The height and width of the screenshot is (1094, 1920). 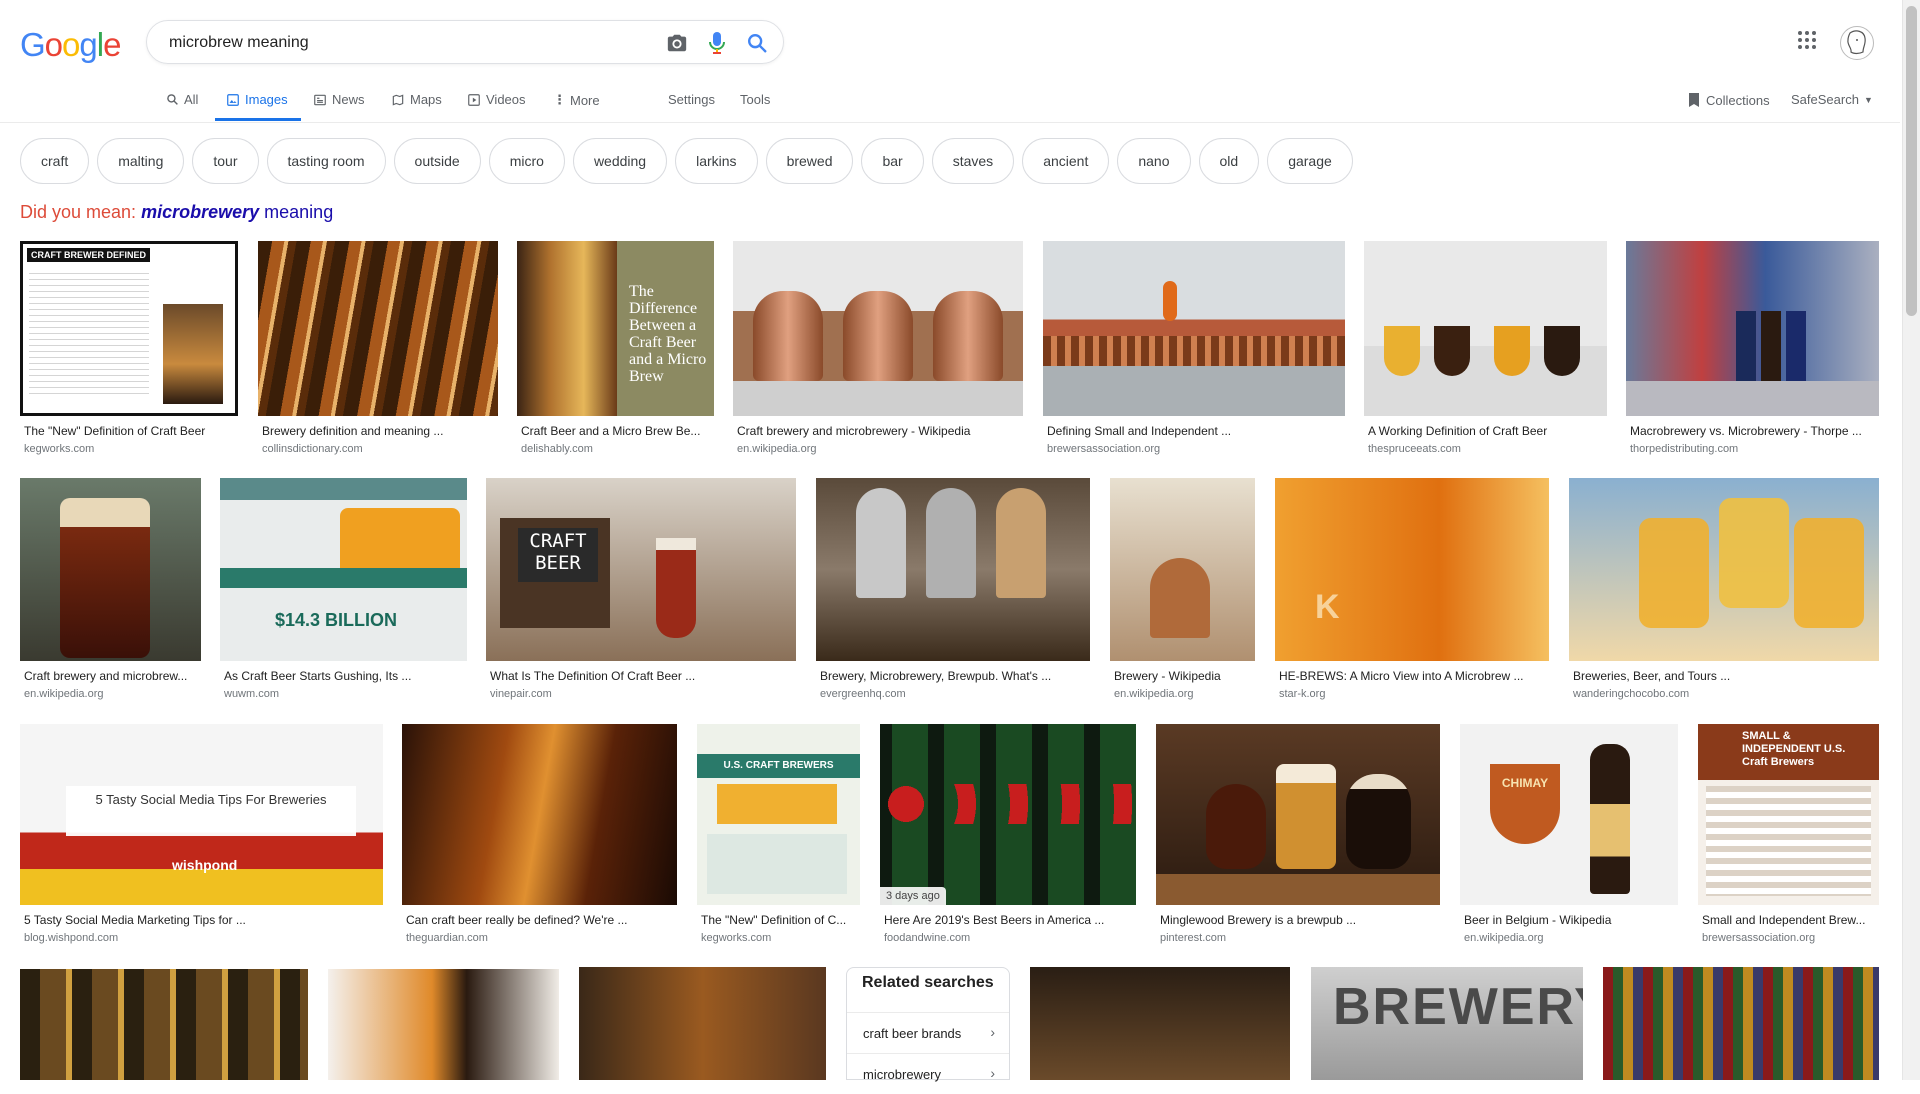 What do you see at coordinates (928, 1032) in the screenshot?
I see `related-search-item: craft beer brands ›` at bounding box center [928, 1032].